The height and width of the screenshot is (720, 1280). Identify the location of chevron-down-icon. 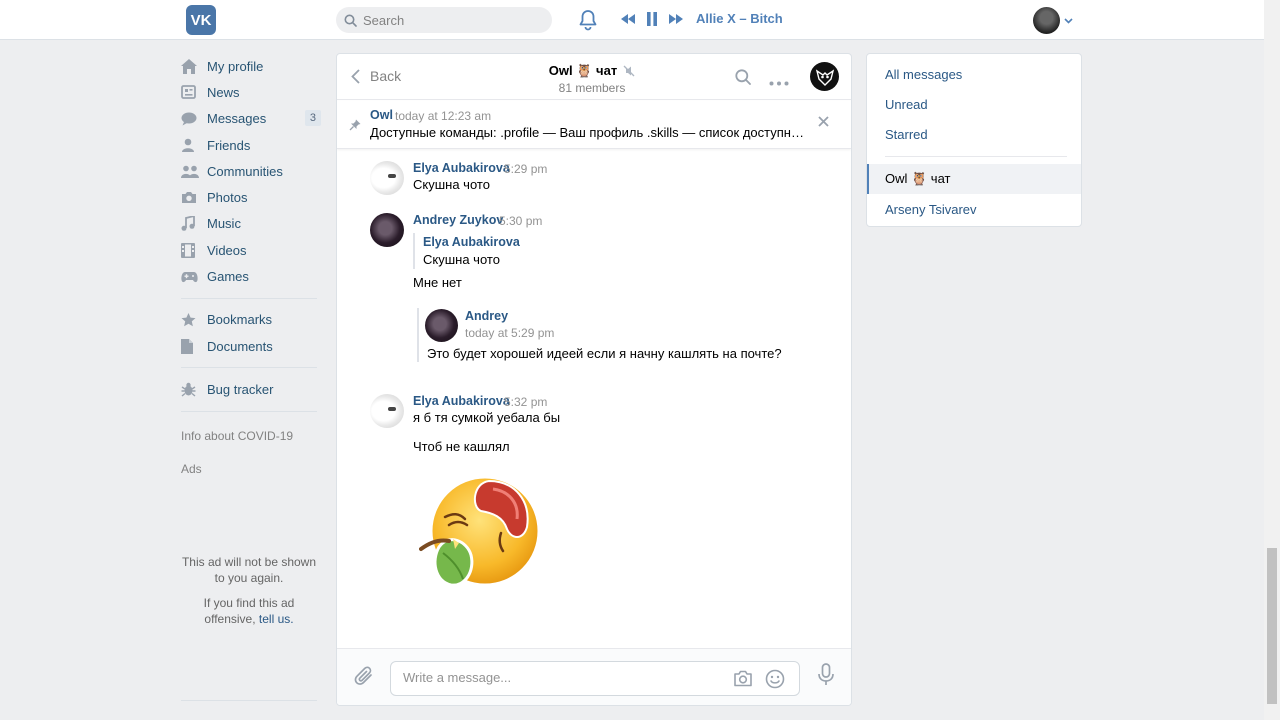
(1068, 20).